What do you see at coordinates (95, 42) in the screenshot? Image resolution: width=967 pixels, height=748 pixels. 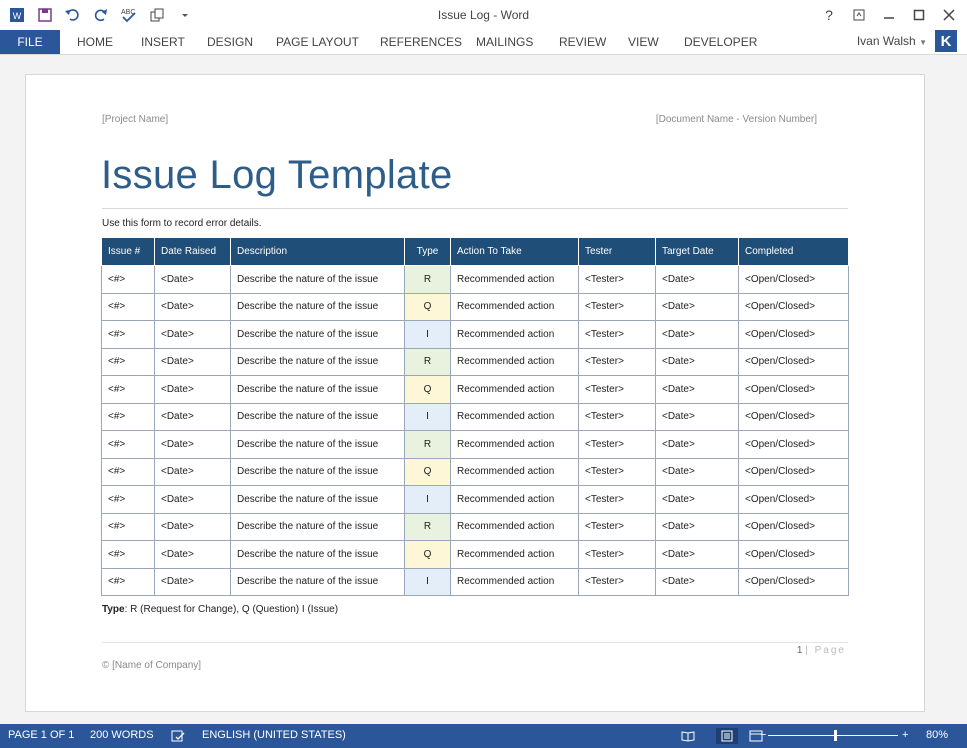 I see `tab-home: HOME` at bounding box center [95, 42].